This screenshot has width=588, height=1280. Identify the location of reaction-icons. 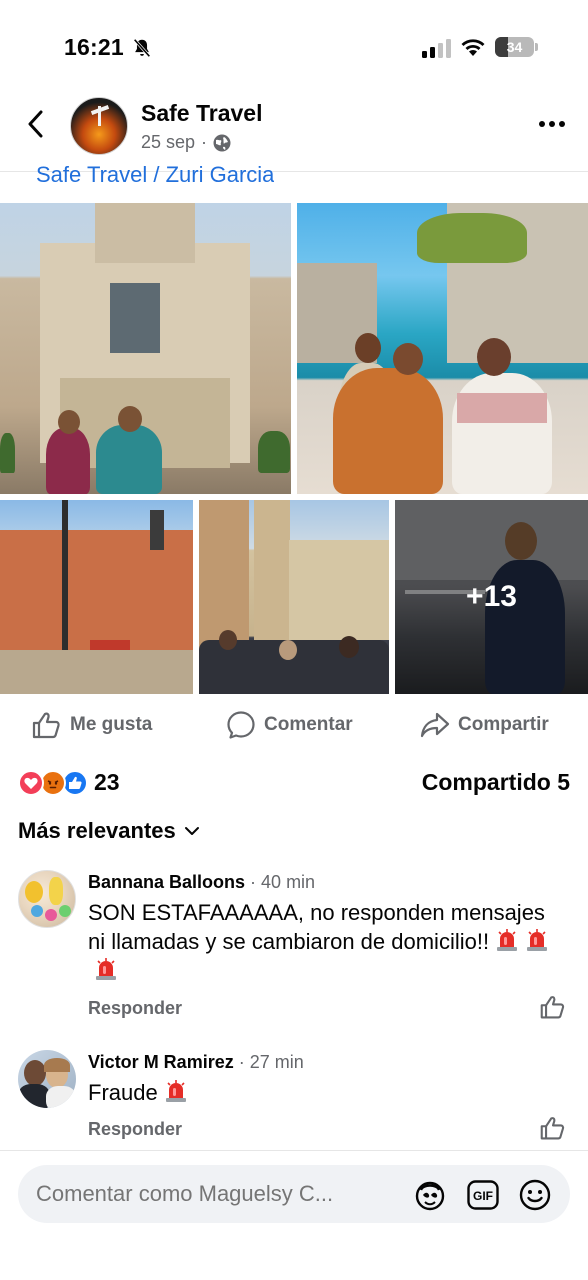
(54, 783).